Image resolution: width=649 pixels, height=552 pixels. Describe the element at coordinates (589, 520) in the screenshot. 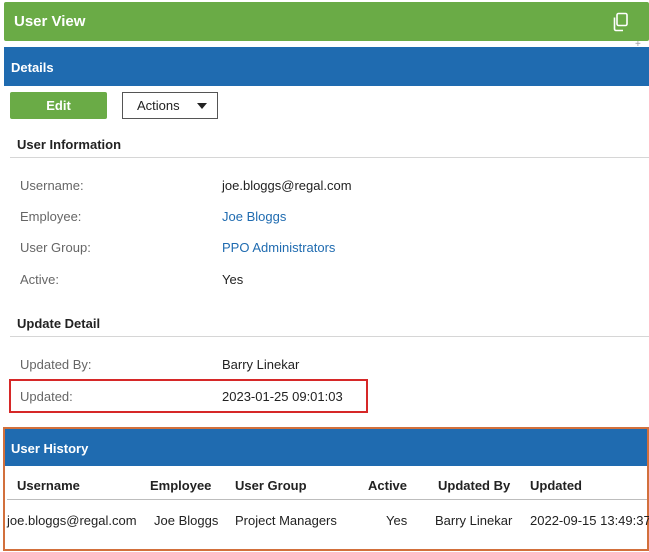

I see `cell-updated: 2022-09-15 13:49:37` at that location.